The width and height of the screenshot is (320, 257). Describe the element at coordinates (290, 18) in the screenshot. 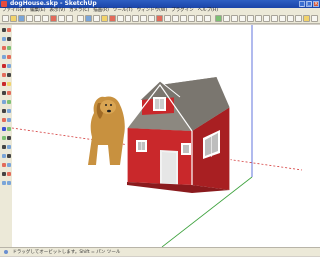

I see `front-view-icon` at that location.